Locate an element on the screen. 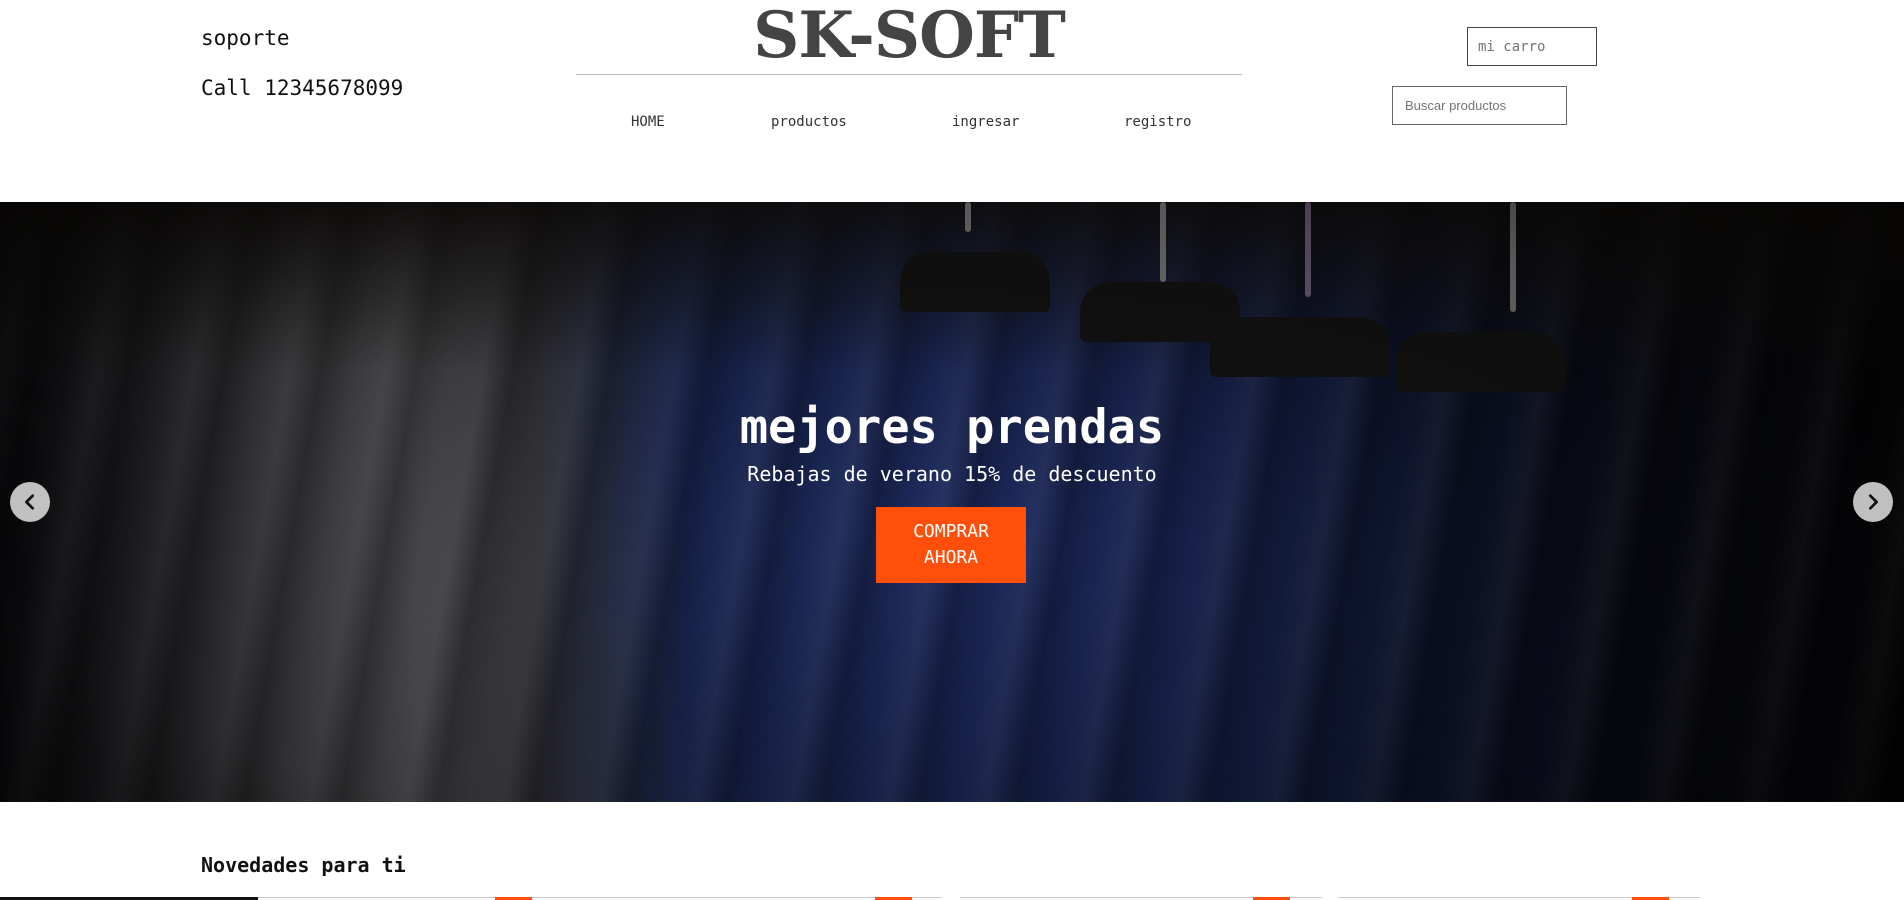 This screenshot has height=900, width=1904. site-logo: SK-SOFT is located at coordinates (909, 36).